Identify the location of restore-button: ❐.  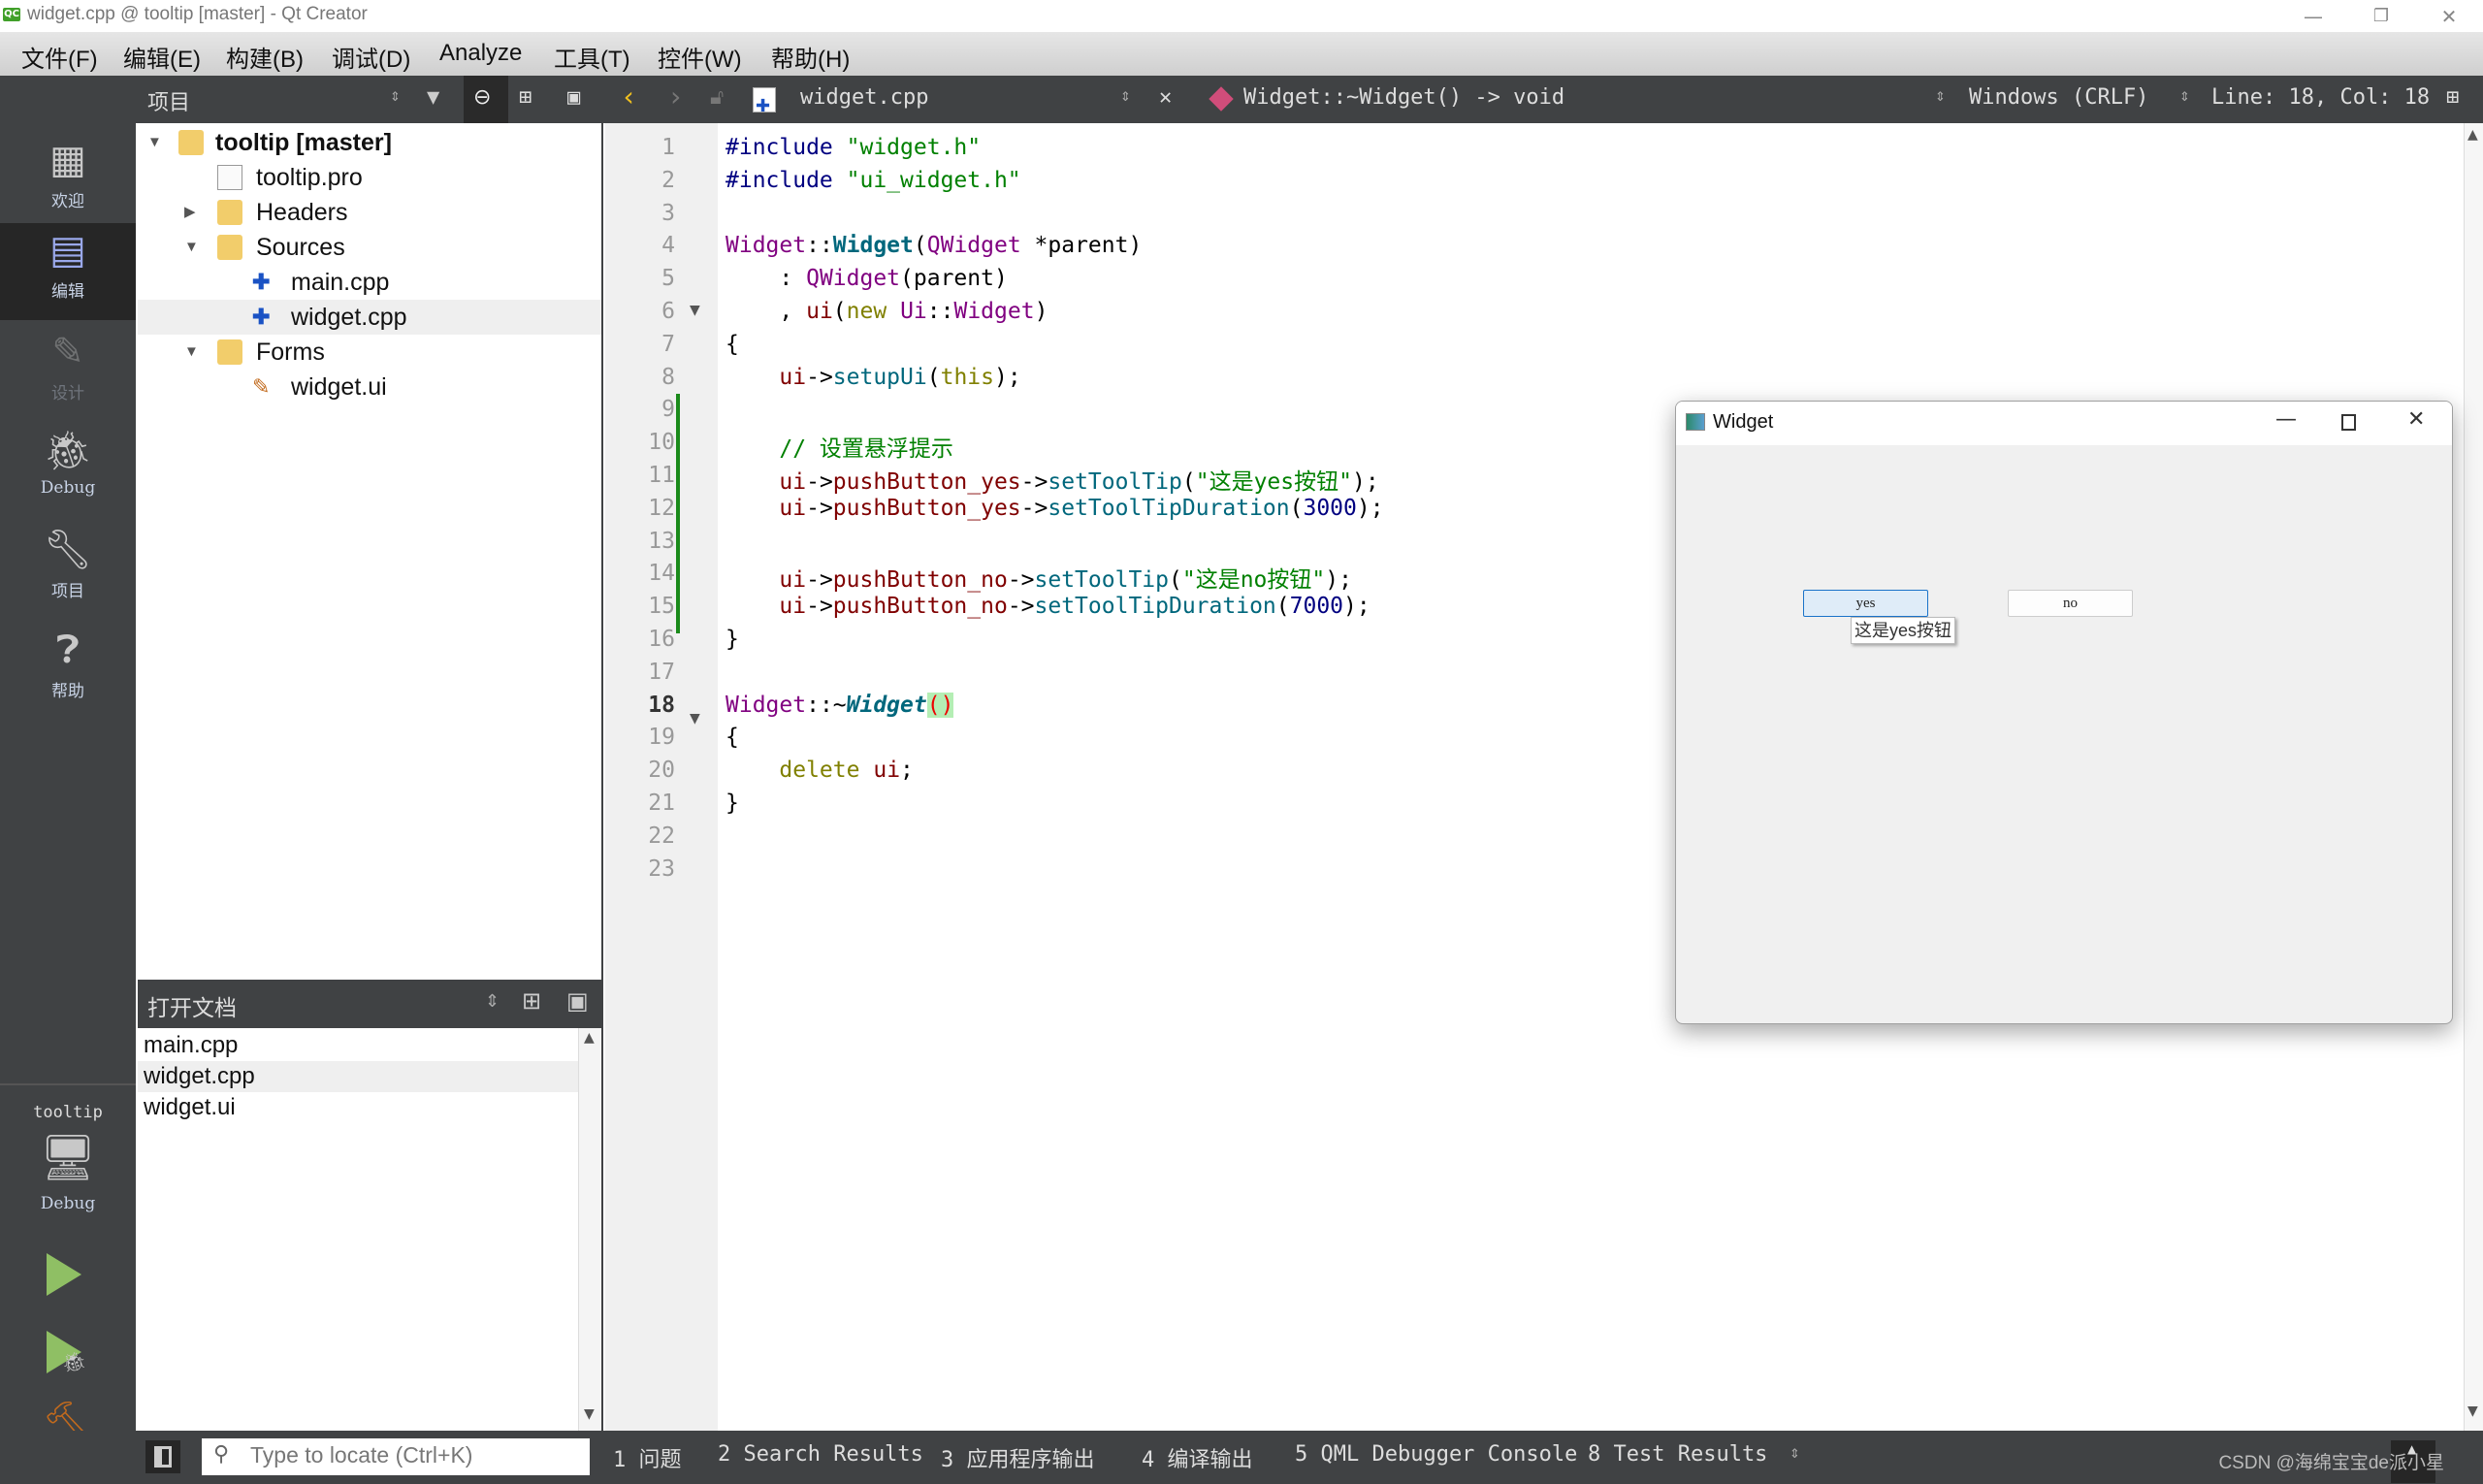
(2381, 16).